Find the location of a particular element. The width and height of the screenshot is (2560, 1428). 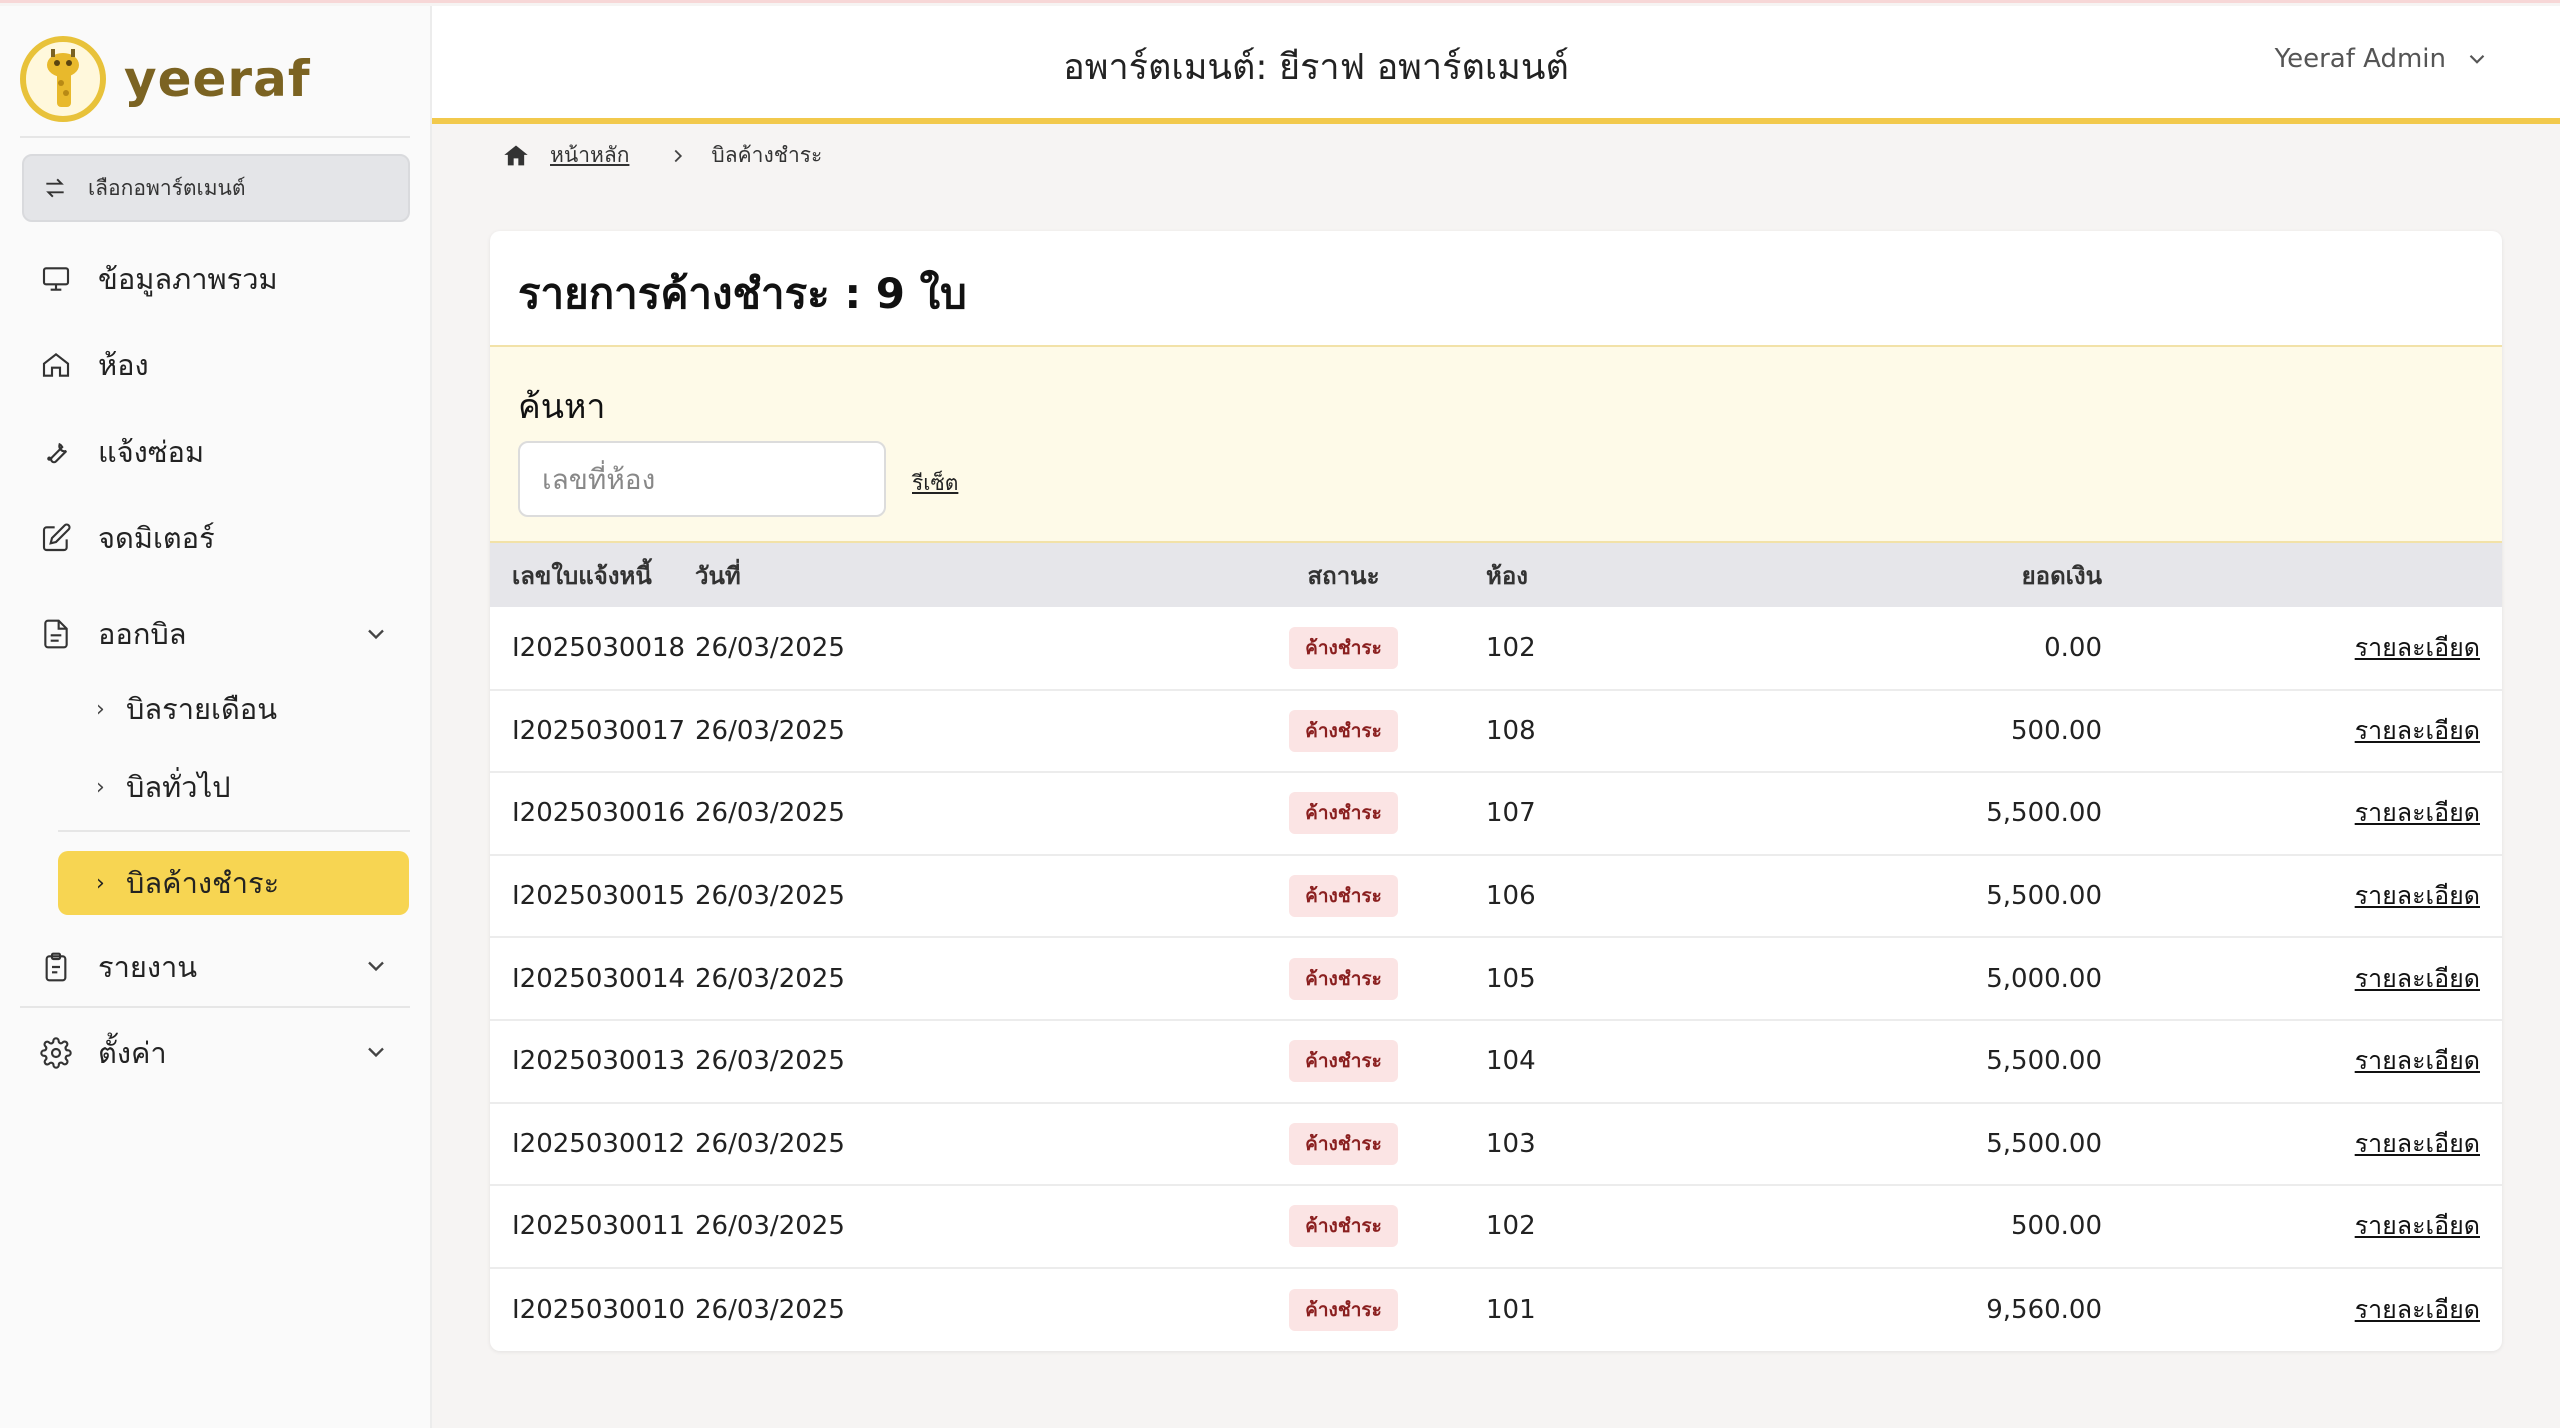

invoice-number: I2025030012 is located at coordinates (599, 1143).